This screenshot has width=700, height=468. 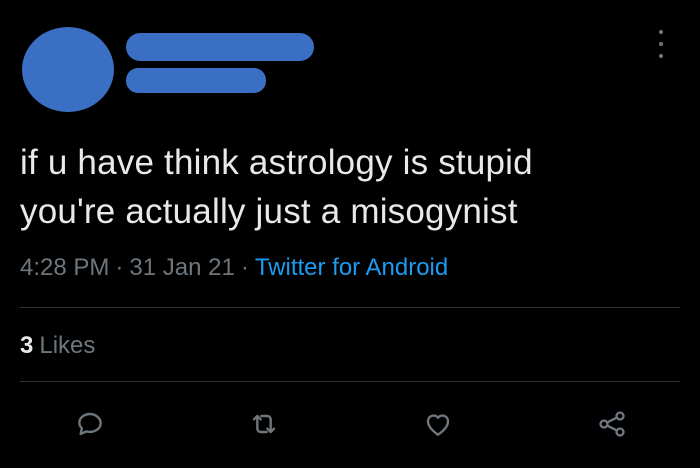 I want to click on share-button, so click(x=612, y=424).